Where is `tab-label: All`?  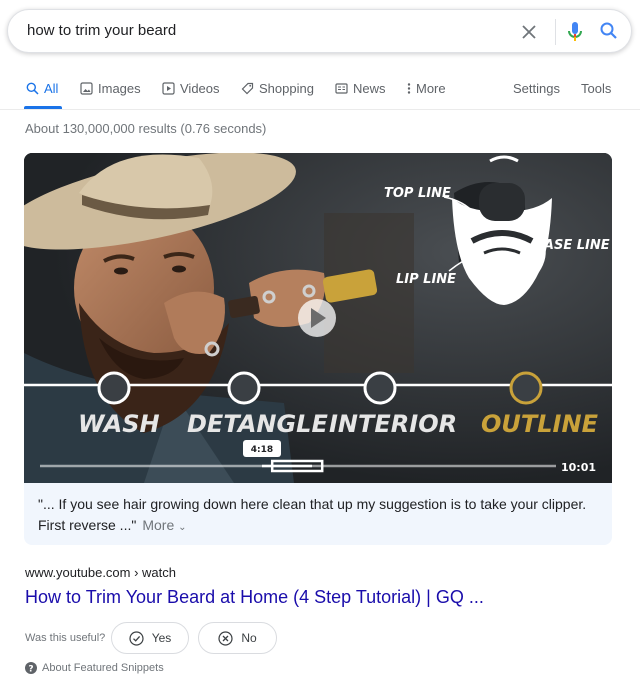 tab-label: All is located at coordinates (51, 88).